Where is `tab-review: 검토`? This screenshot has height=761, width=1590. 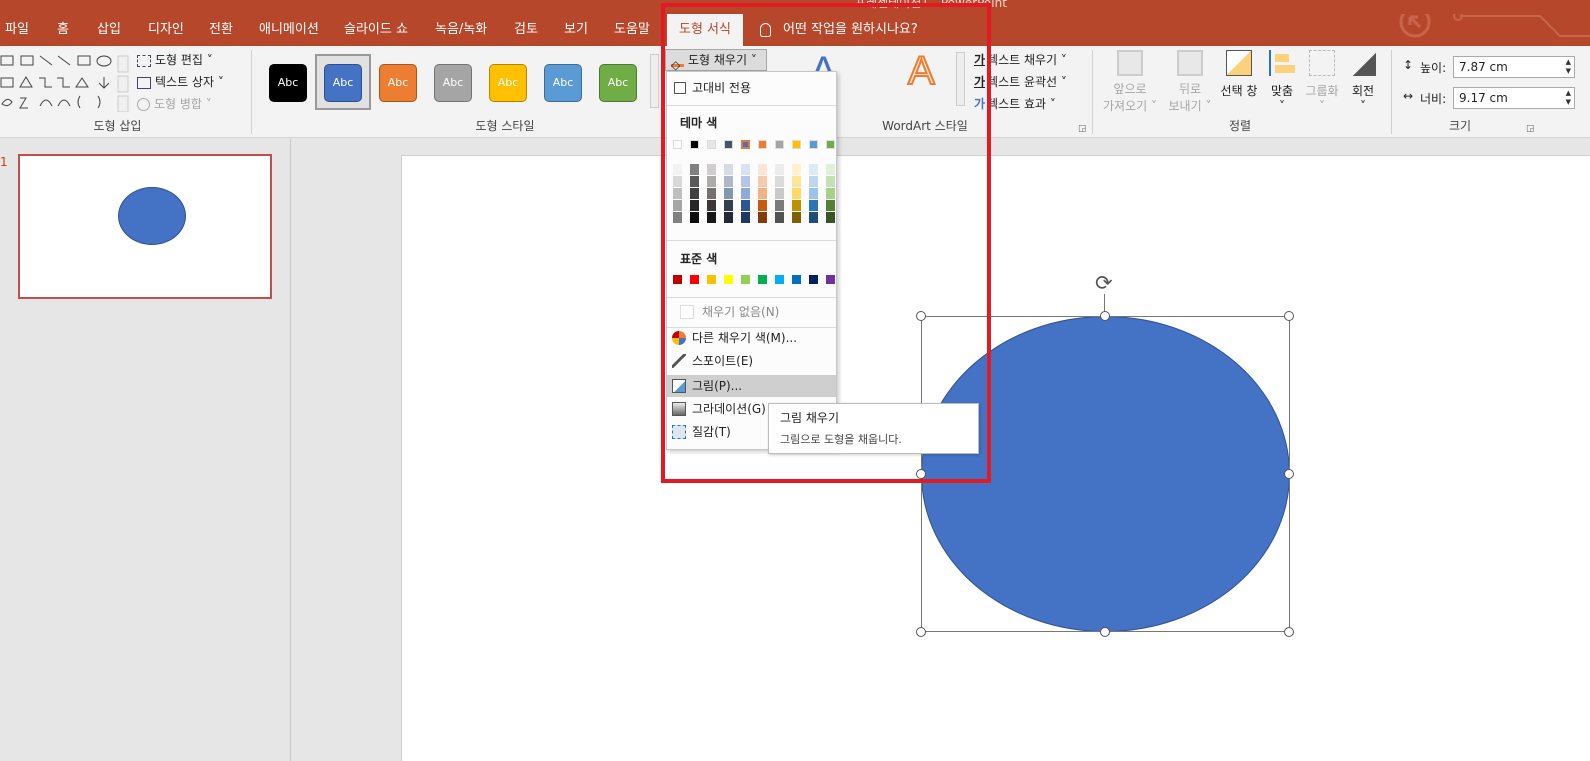
tab-review: 검토 is located at coordinates (526, 30).